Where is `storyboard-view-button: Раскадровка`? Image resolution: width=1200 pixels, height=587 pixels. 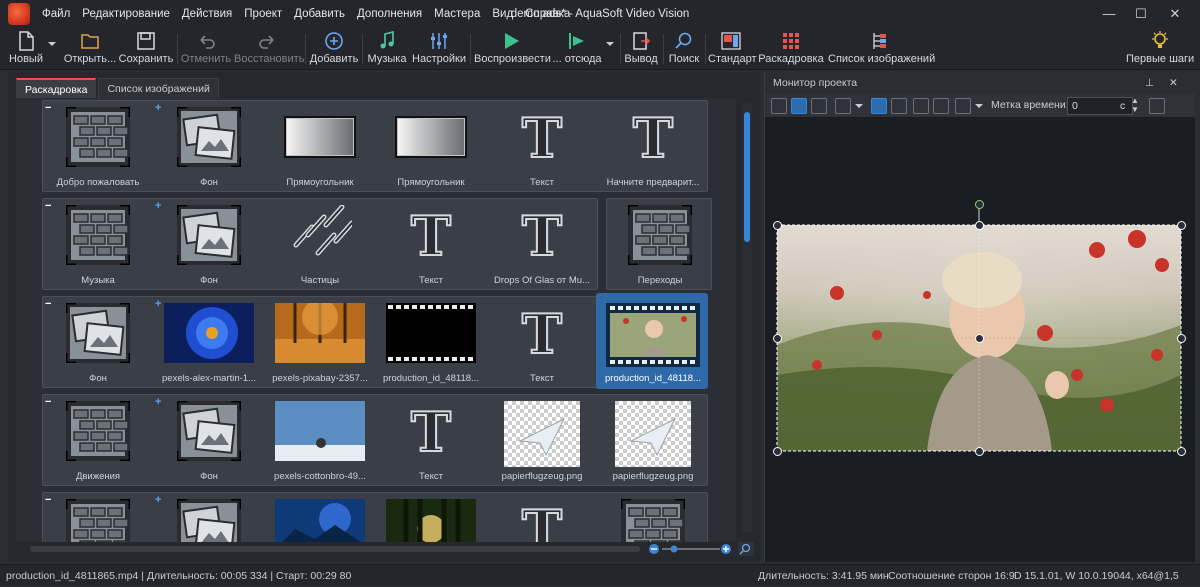 storyboard-view-button: Раскадровка is located at coordinates (791, 49).